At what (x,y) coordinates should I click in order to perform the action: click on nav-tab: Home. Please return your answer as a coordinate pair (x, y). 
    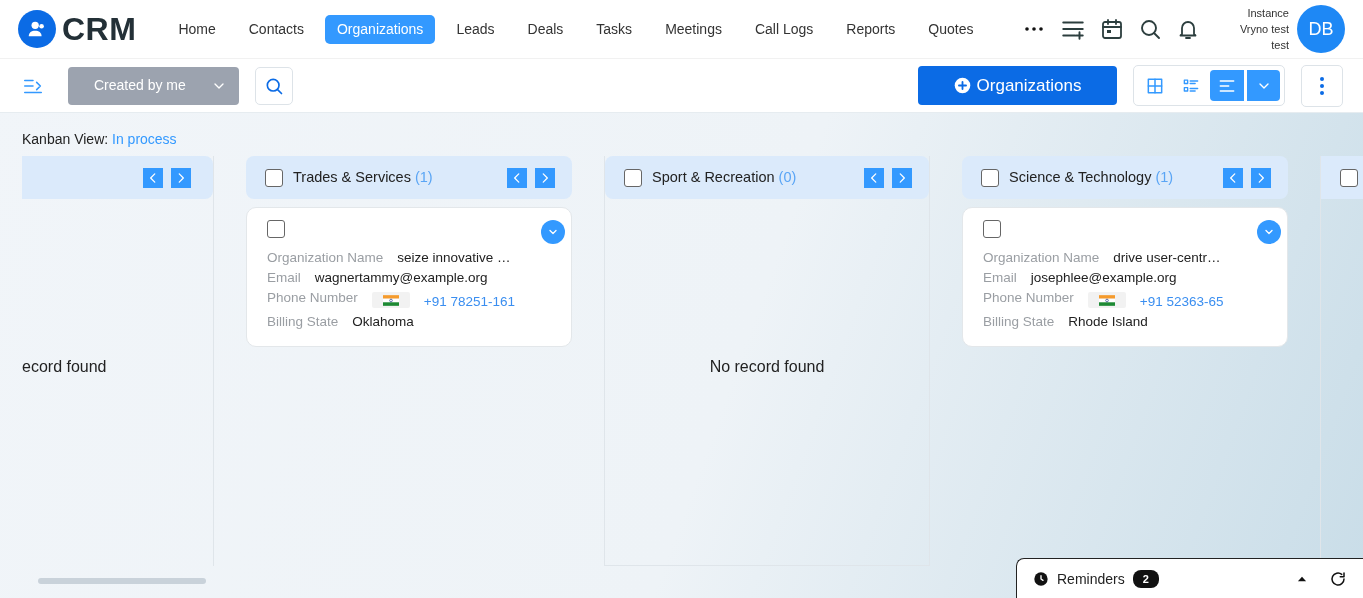
    Looking at the image, I should click on (197, 29).